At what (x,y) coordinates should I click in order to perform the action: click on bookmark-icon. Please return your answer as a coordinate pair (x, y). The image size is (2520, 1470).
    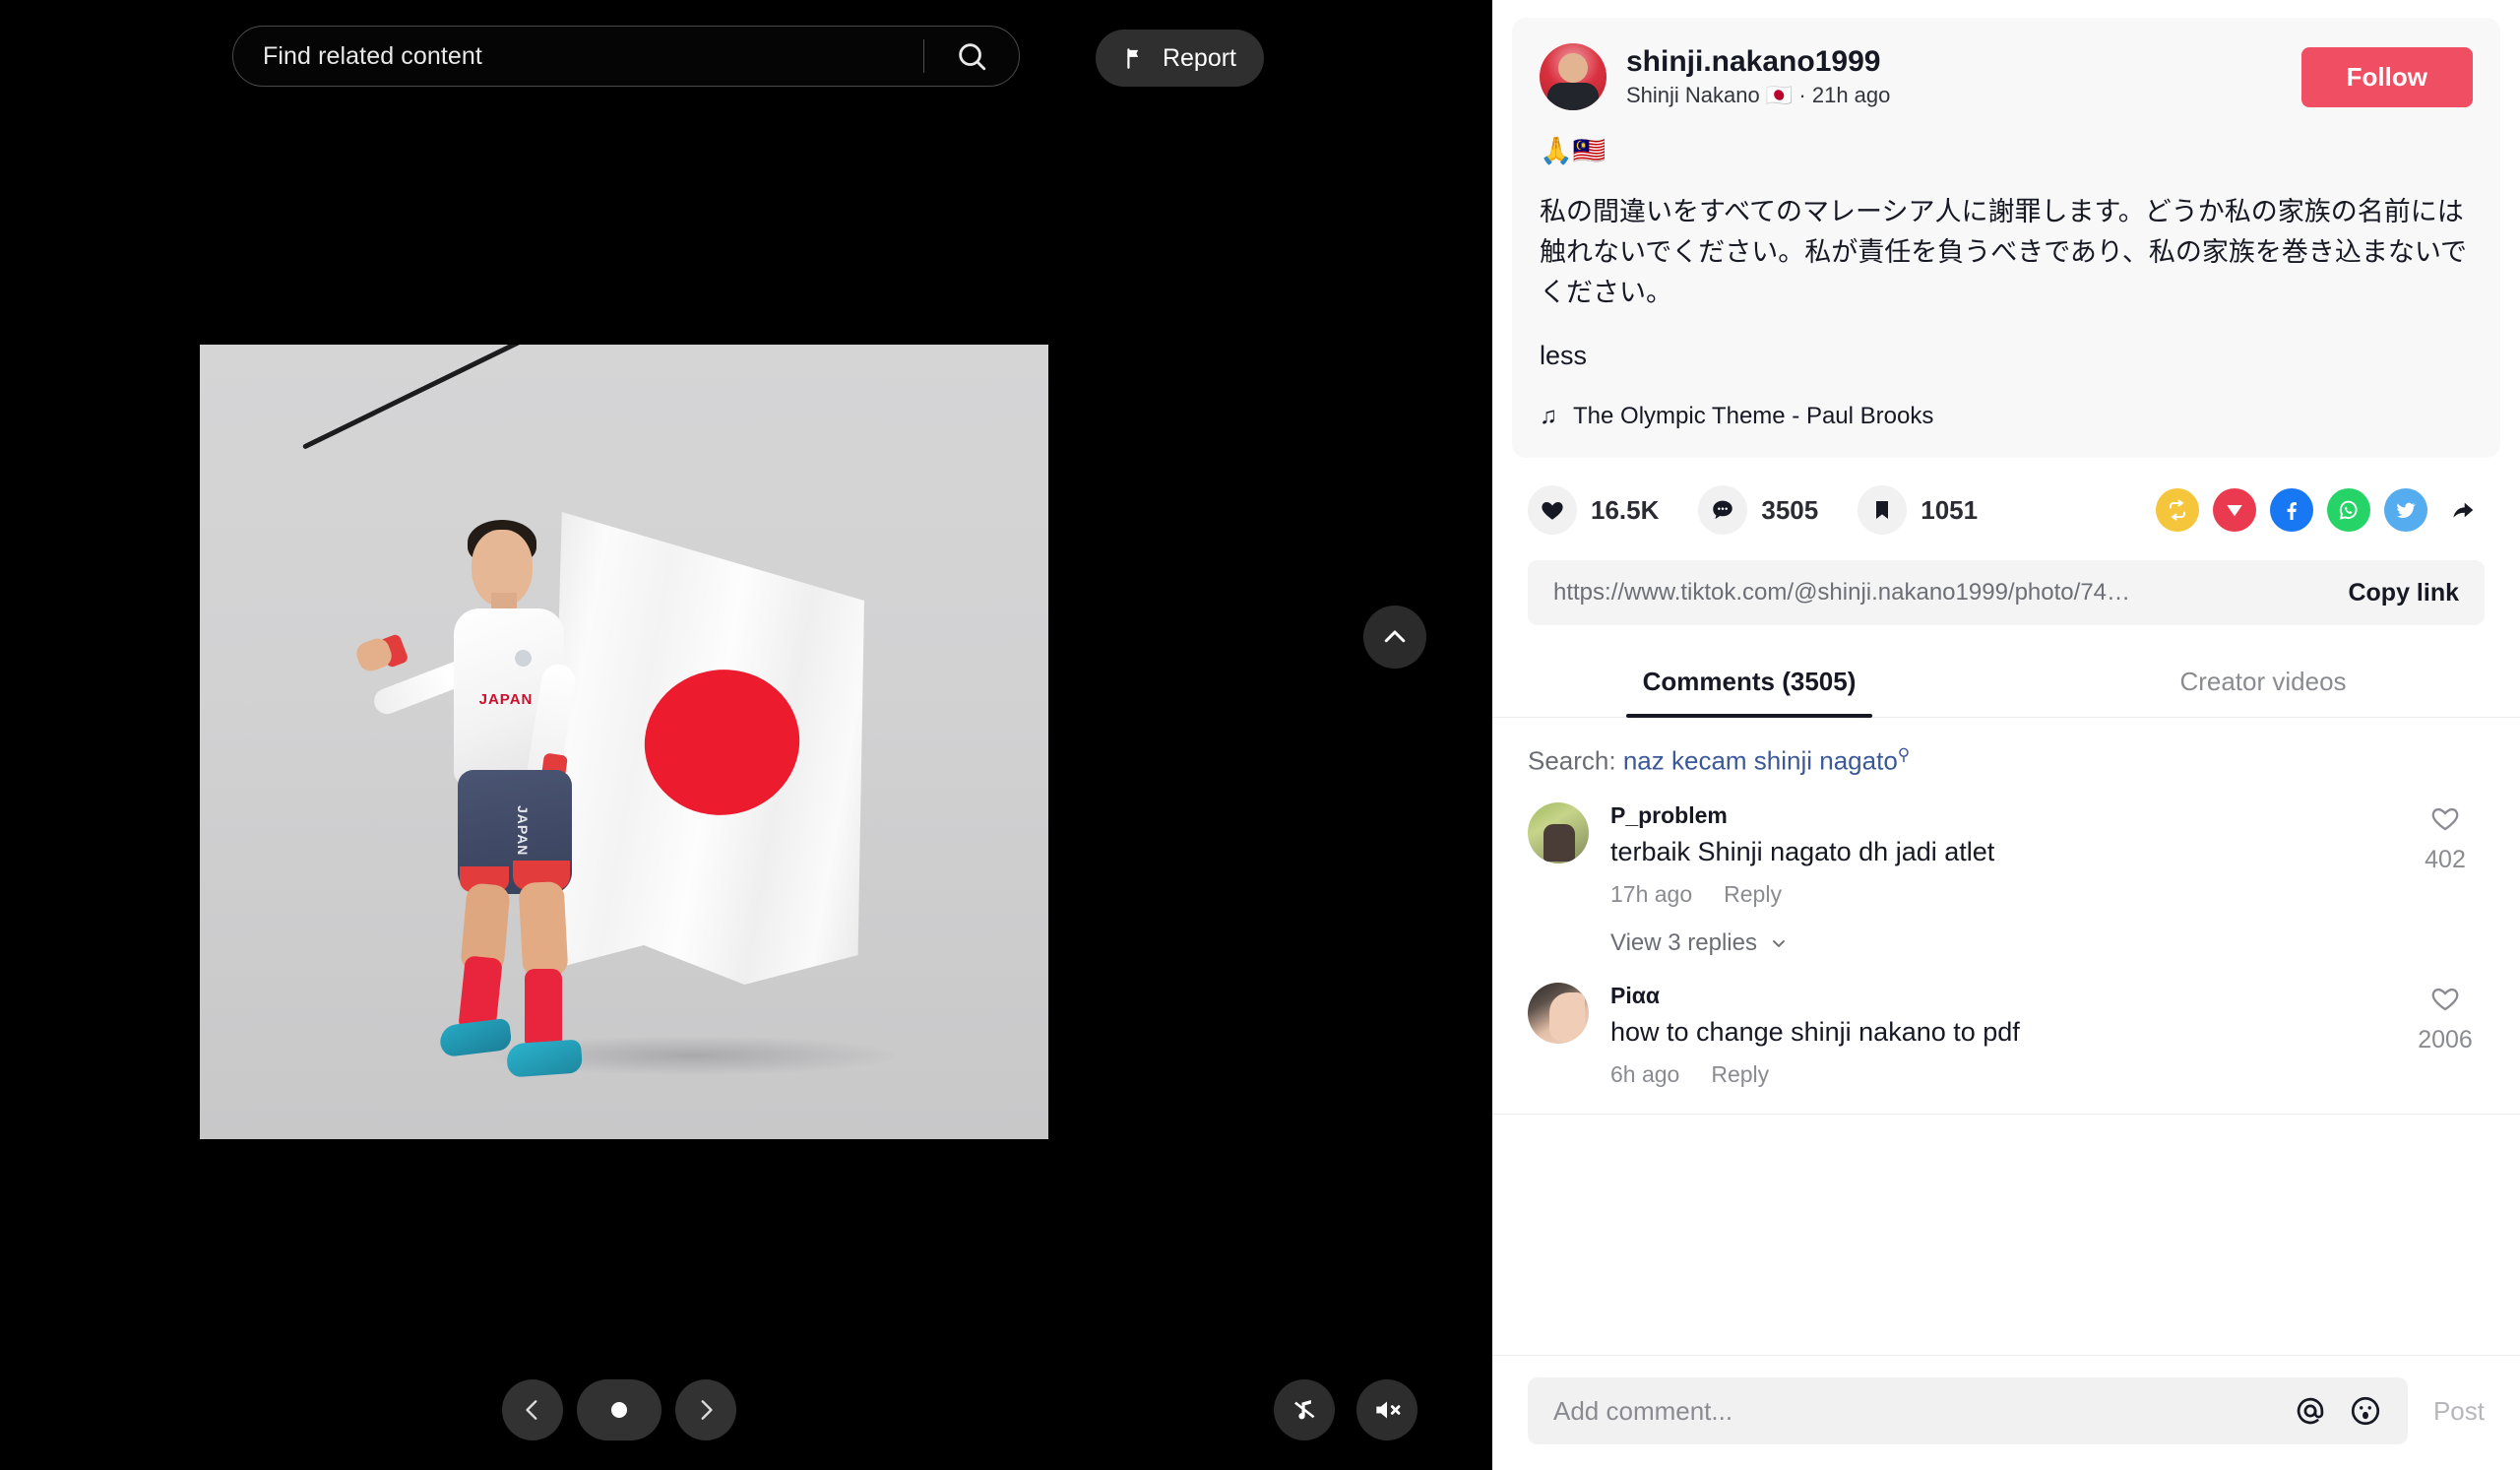
    Looking at the image, I should click on (1883, 510).